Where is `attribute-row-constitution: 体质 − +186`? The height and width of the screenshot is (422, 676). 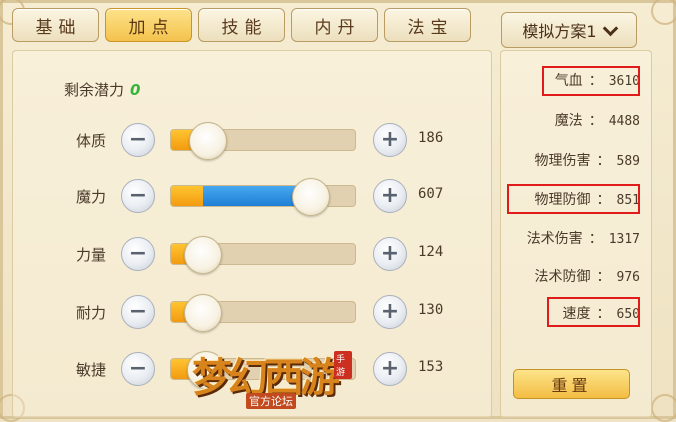
attribute-row-constitution: 体质 − +186 is located at coordinates (245, 140).